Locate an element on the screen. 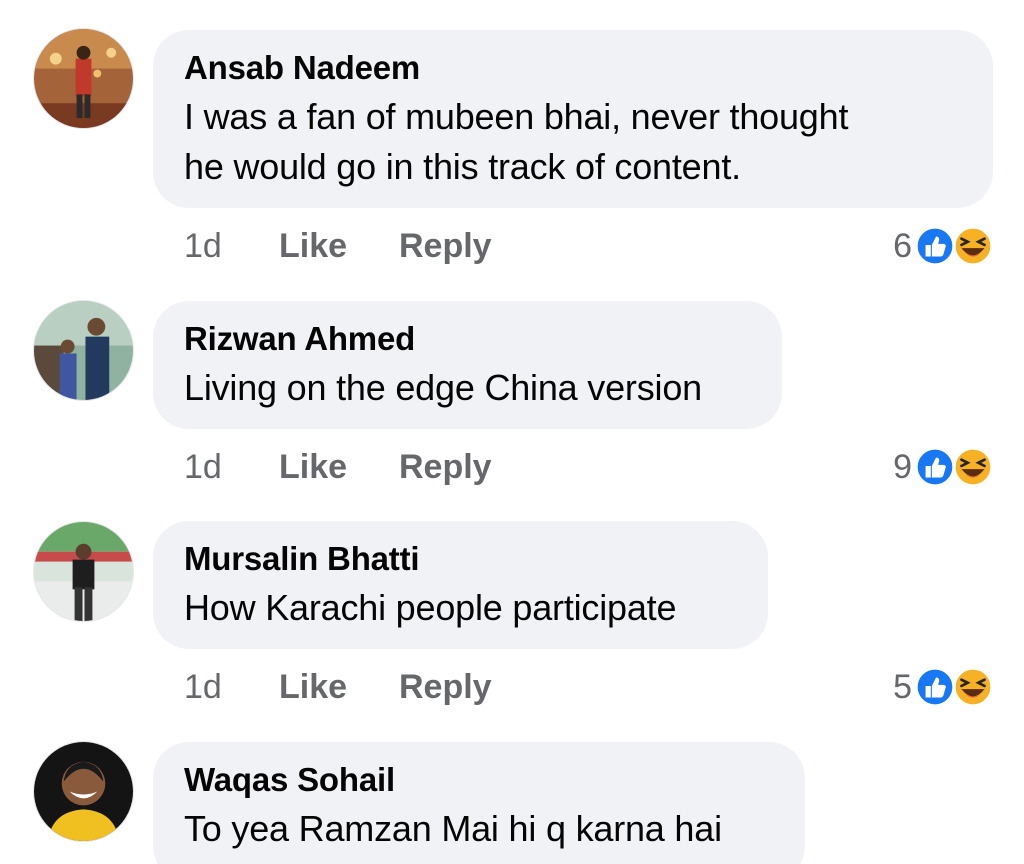 This screenshot has height=864, width=1024. reaction-summary: 6 is located at coordinates (943, 246).